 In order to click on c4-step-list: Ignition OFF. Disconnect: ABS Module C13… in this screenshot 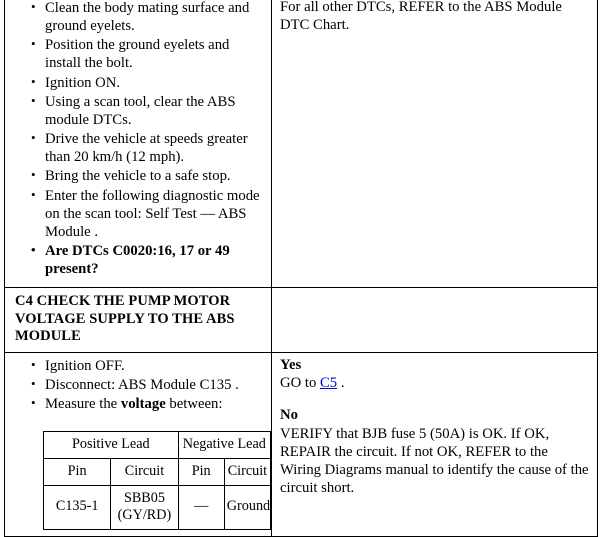, I will do `click(138, 384)`.